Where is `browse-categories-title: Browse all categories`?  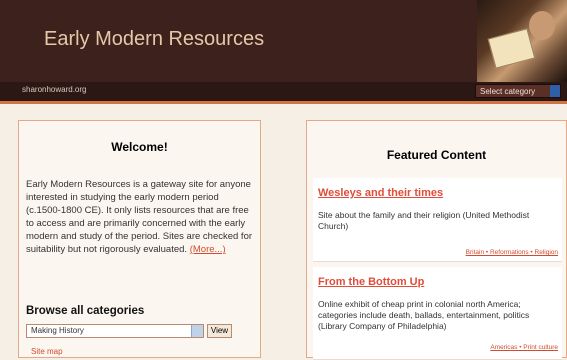
browse-categories-title: Browse all categories is located at coordinates (85, 311).